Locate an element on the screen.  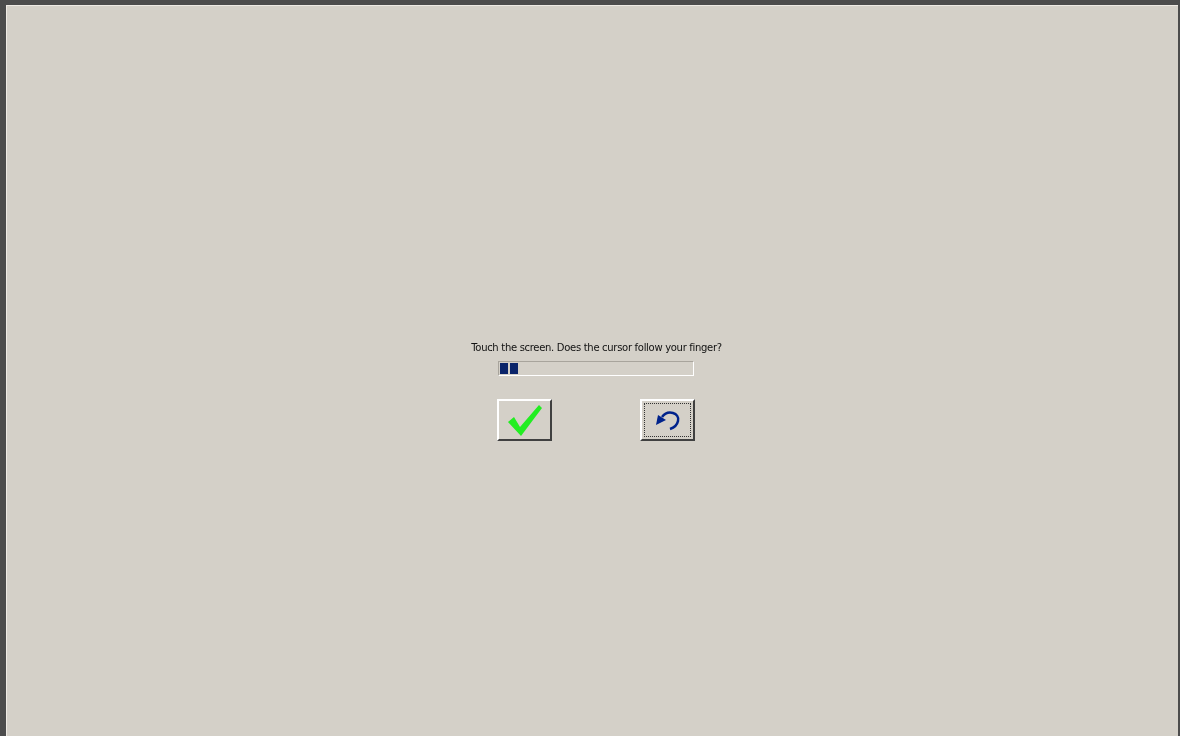
undo-arrow-icon is located at coordinates (668, 420).